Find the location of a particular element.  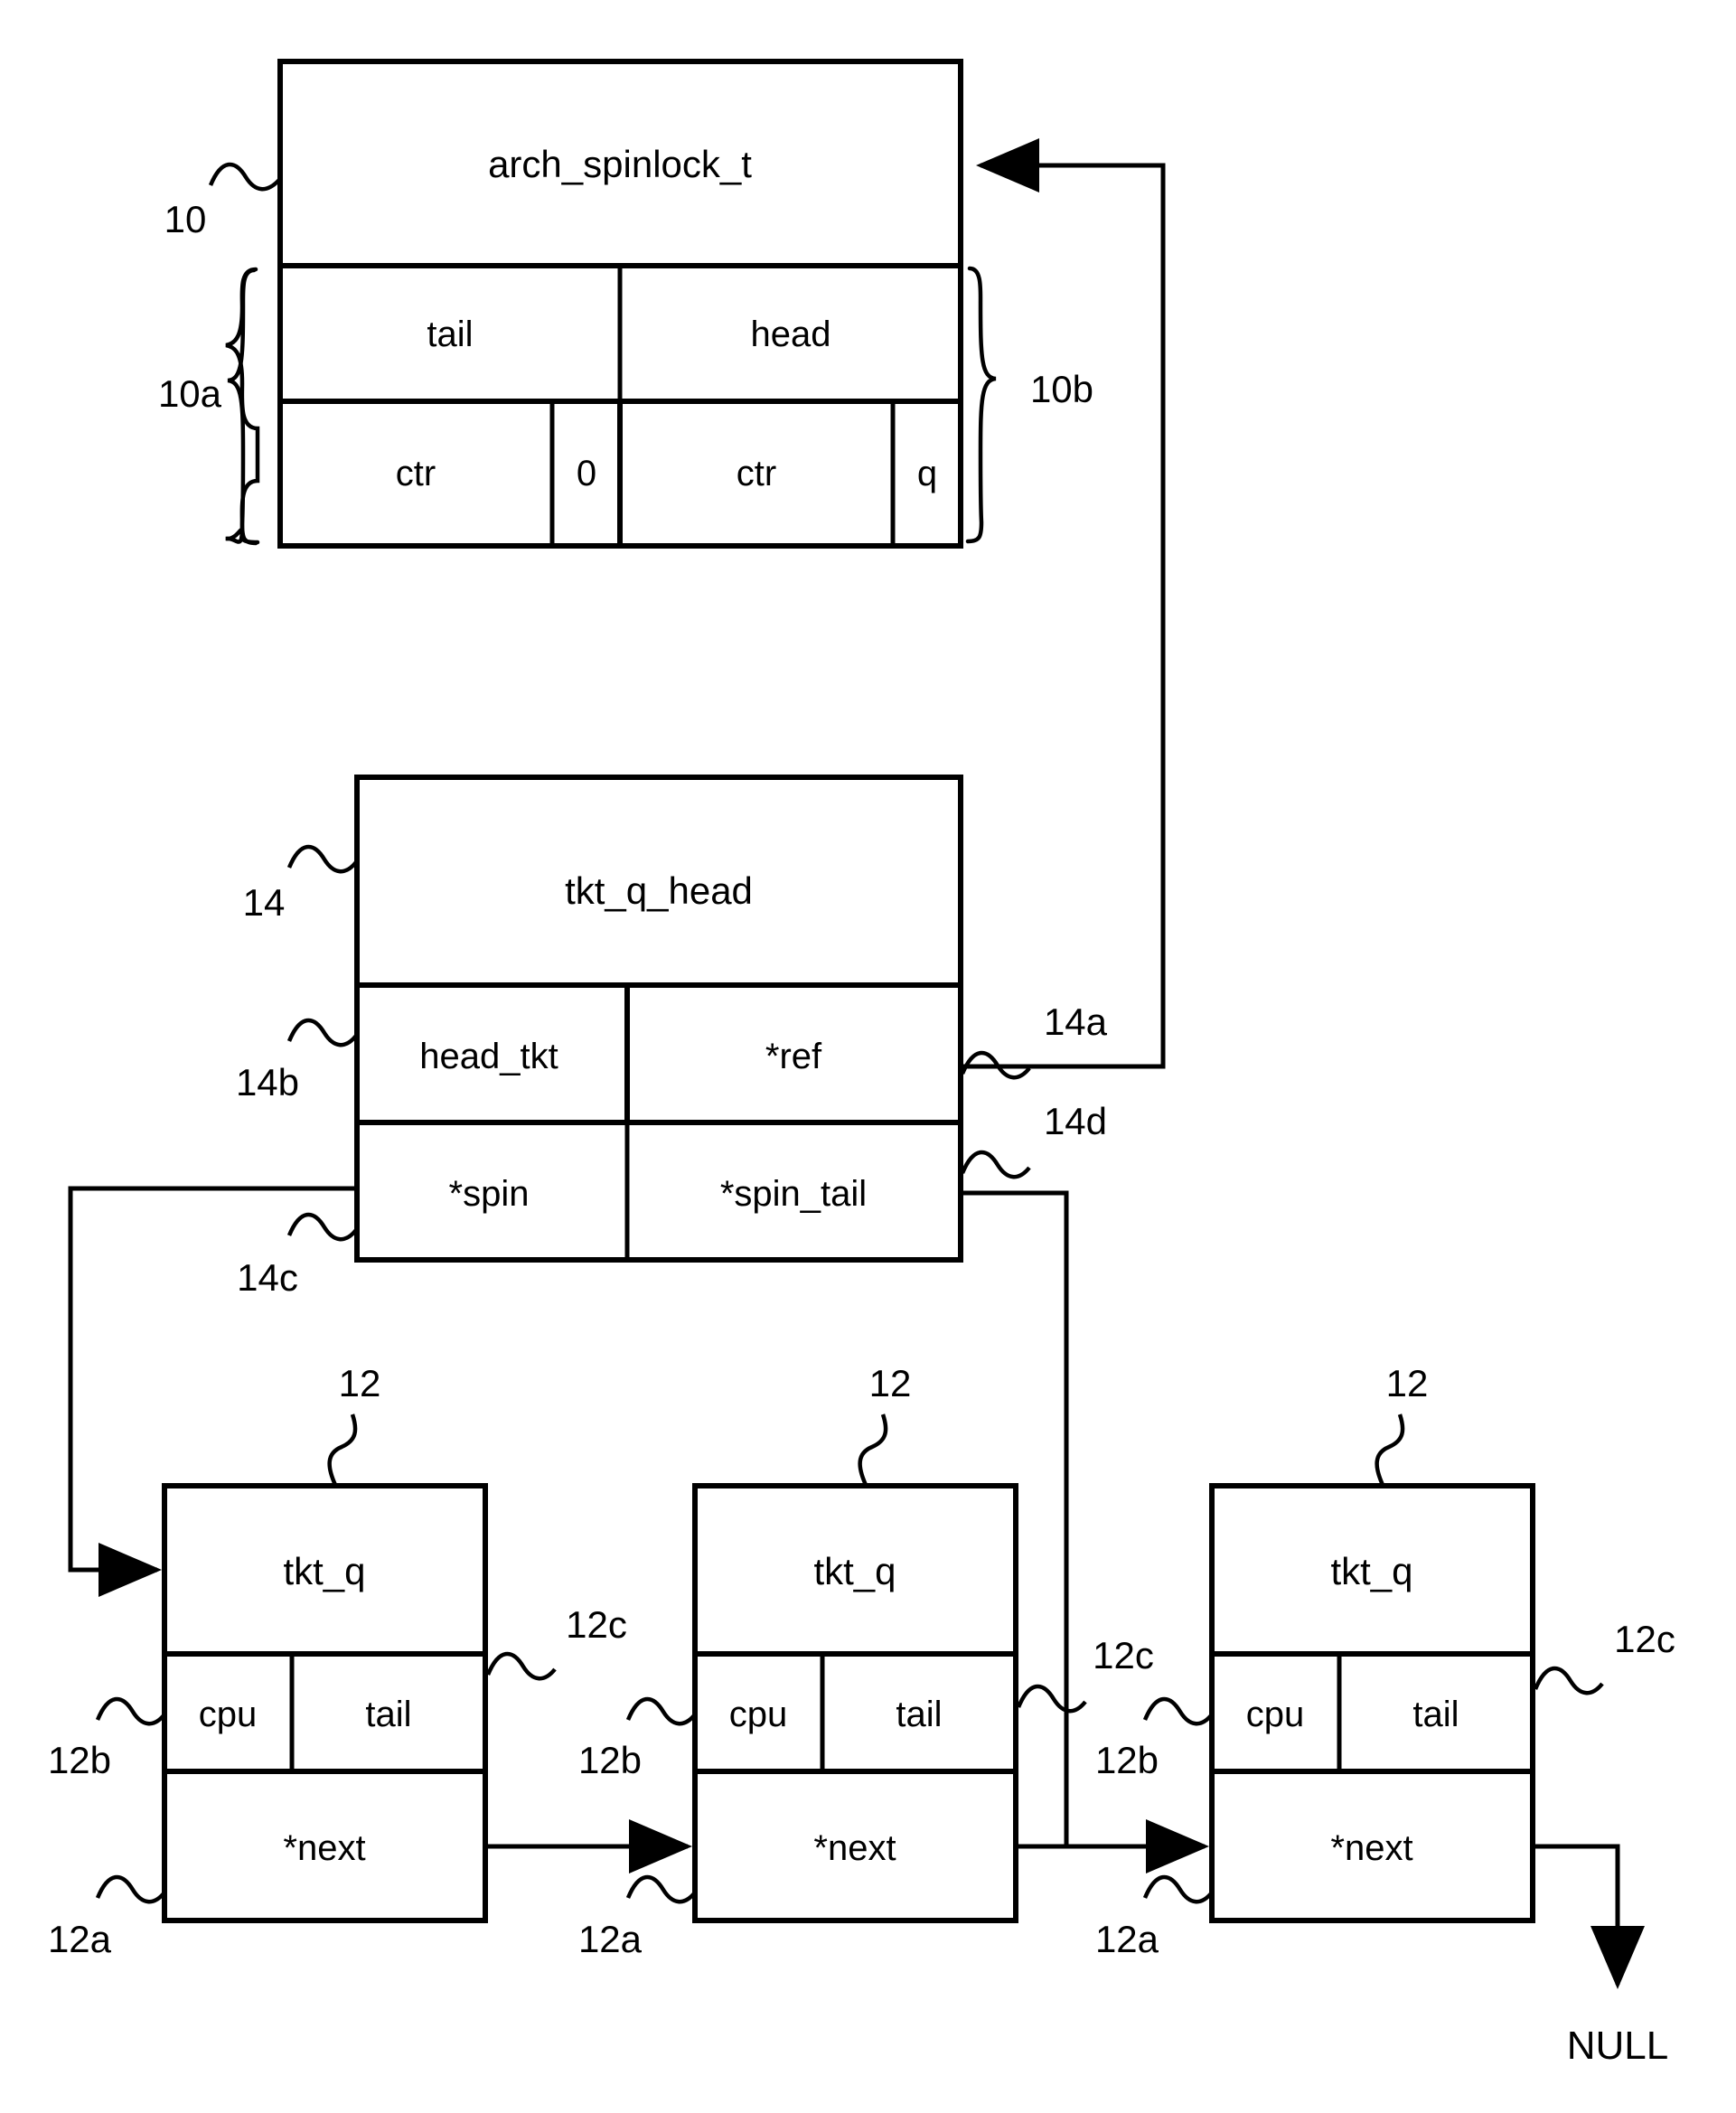

ref-12a-node3-callout: 12a is located at coordinates (1154, 1917).